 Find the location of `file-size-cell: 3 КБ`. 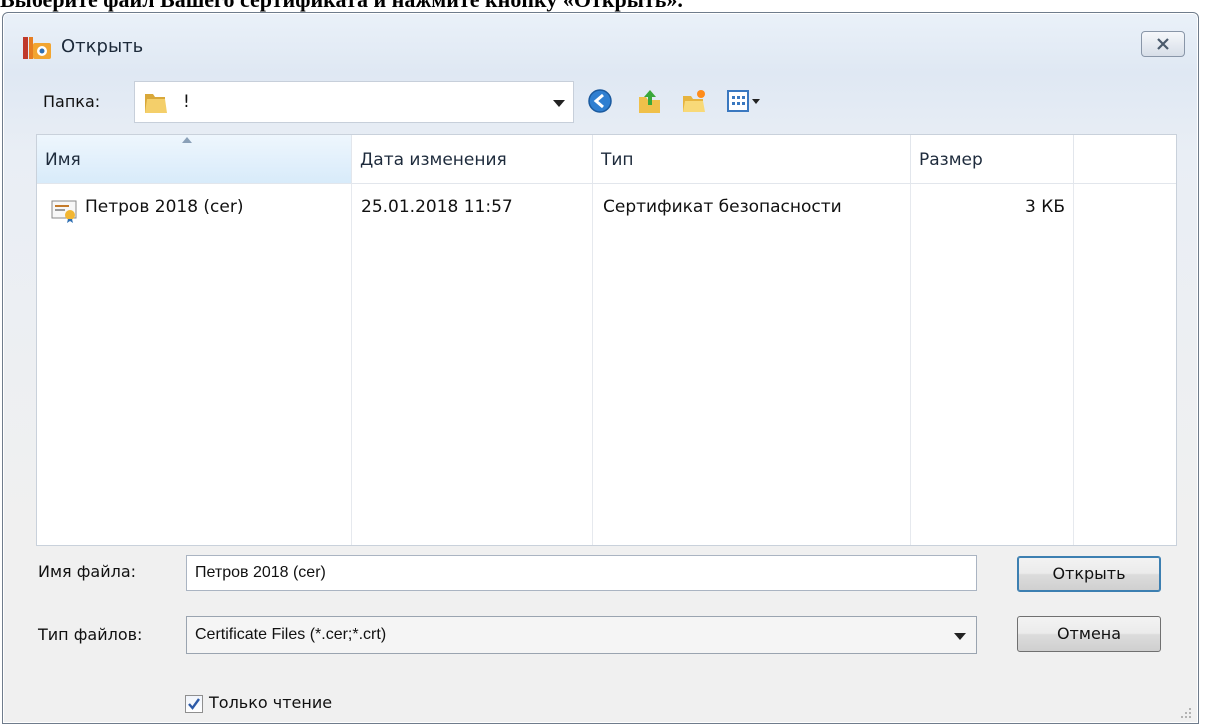

file-size-cell: 3 КБ is located at coordinates (1045, 207).